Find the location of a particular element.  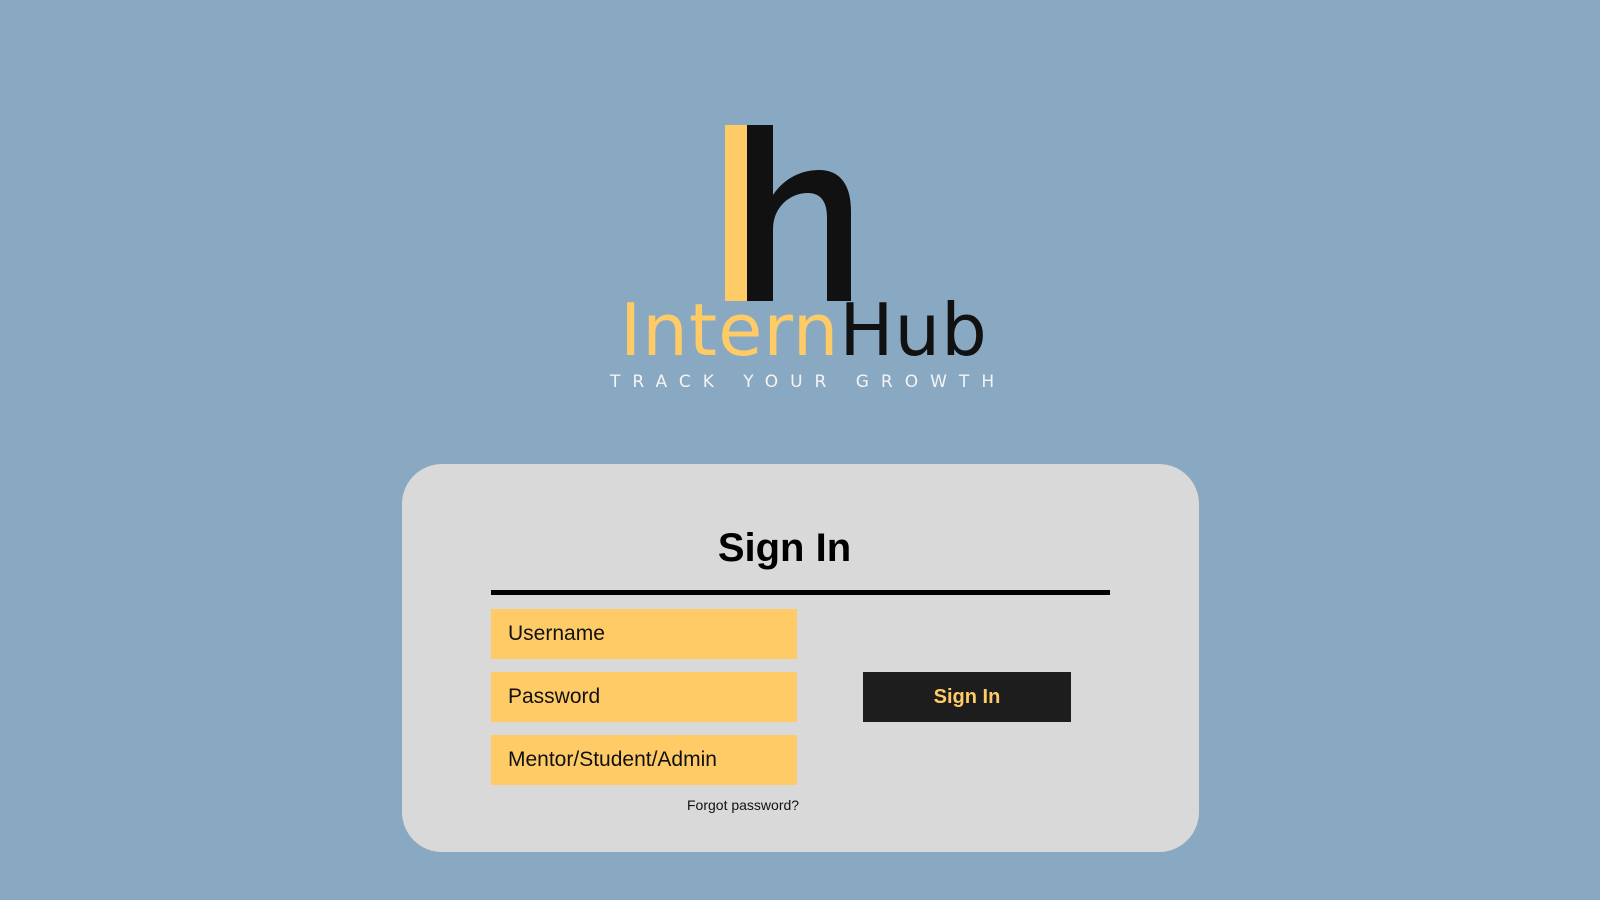

tagline: TRACK YOUR GROWTH is located at coordinates (808, 382).